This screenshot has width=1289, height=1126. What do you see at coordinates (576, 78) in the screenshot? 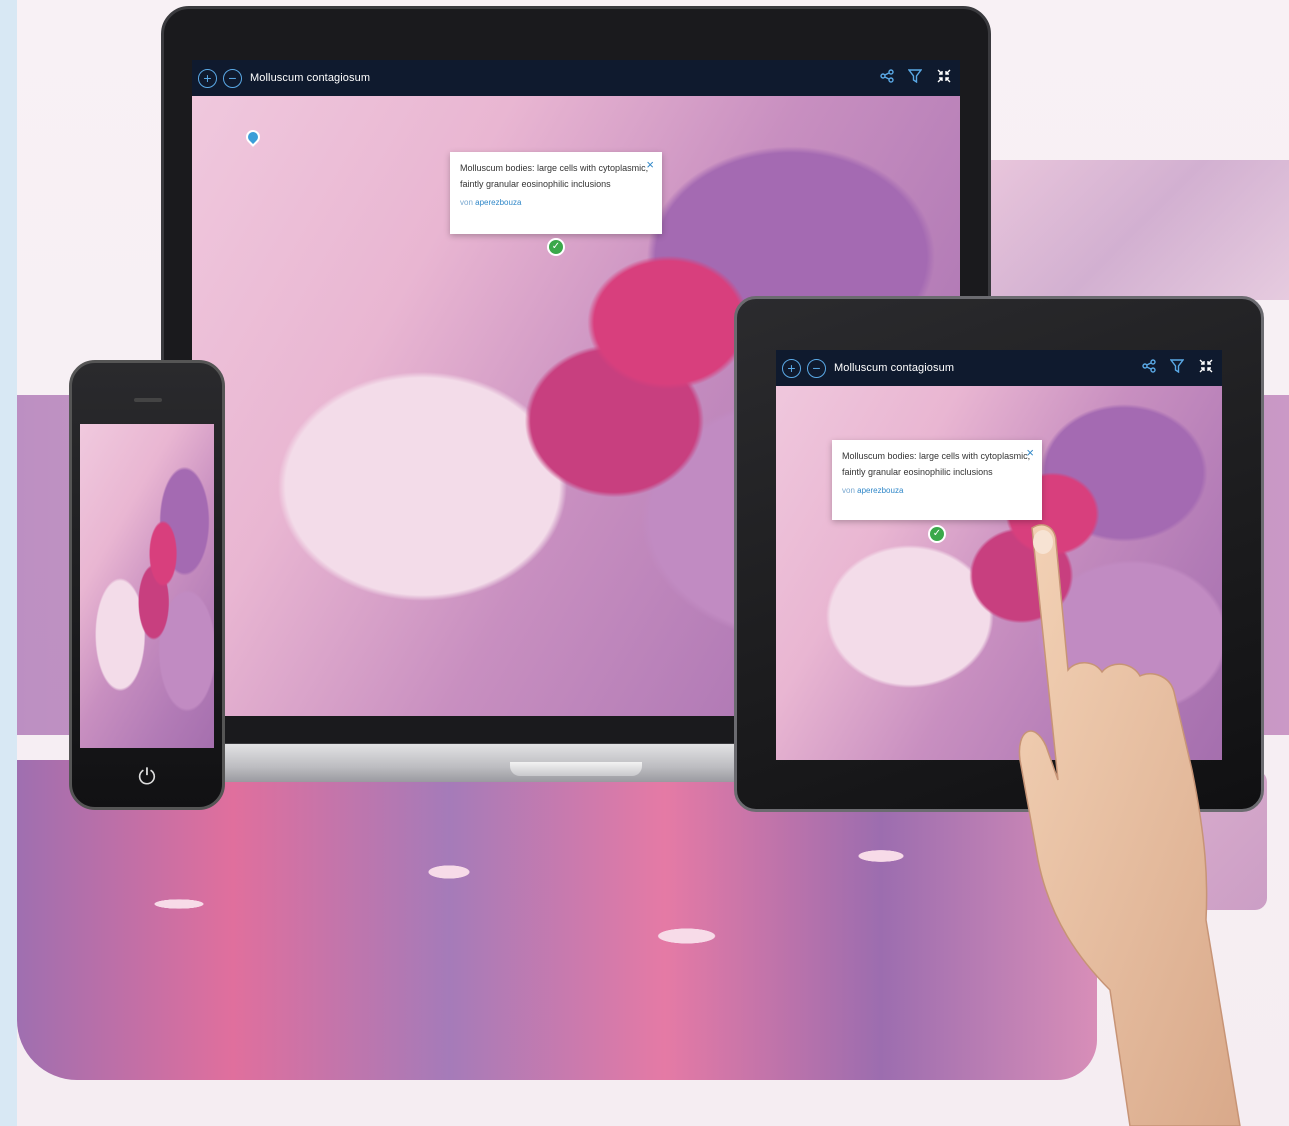
I see `laptop-toolbar: + − Molluscum contagiosum` at bounding box center [576, 78].